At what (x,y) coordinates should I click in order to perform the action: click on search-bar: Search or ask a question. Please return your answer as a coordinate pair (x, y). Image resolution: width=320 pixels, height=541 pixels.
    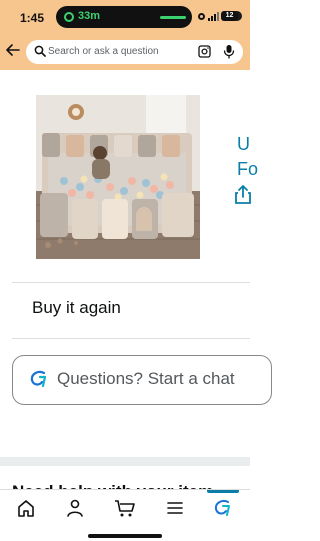
    Looking at the image, I should click on (134, 52).